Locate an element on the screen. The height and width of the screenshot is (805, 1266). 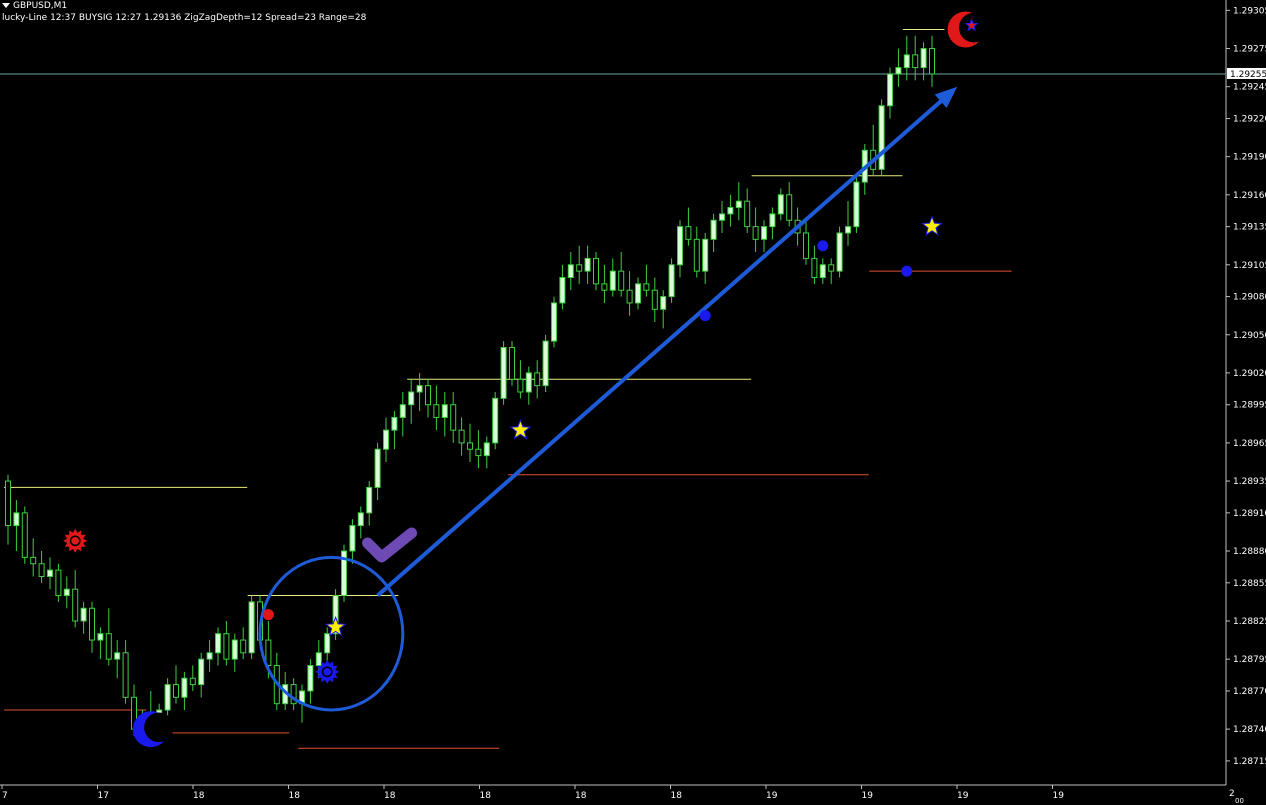
time-axis-corner-sublabel: 00 is located at coordinates (1239, 801).